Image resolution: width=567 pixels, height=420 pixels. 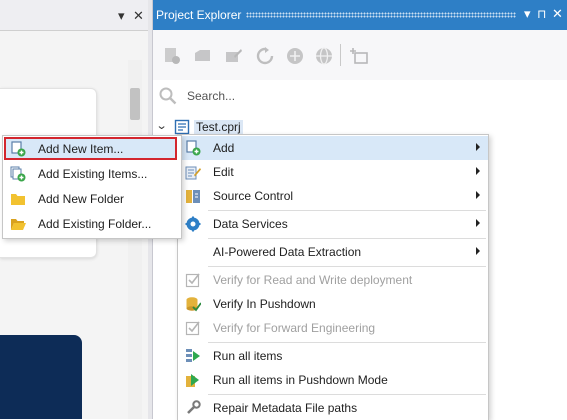 What do you see at coordinates (324, 56) in the screenshot?
I see `globe-icon` at bounding box center [324, 56].